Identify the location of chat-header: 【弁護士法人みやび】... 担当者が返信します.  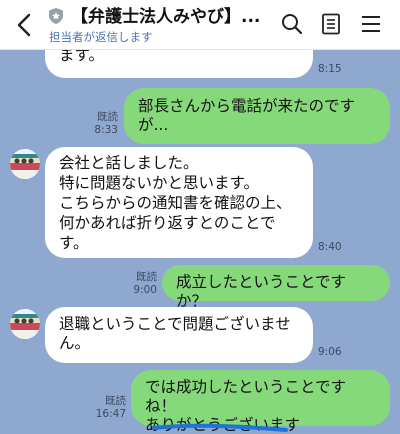
(200, 25).